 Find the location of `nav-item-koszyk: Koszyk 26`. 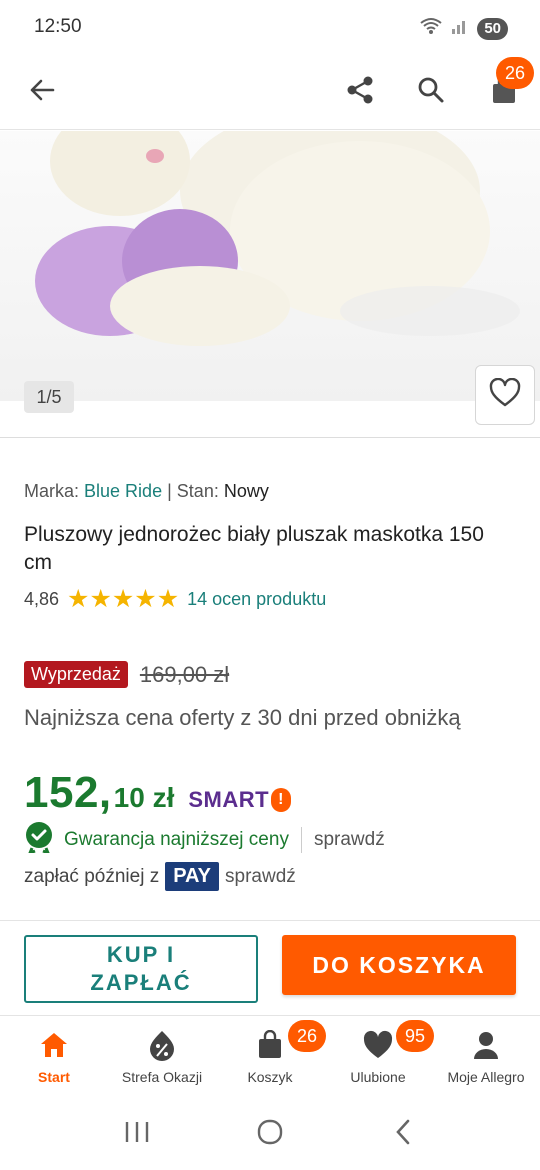

nav-item-koszyk: Koszyk 26 is located at coordinates (271, 1057).